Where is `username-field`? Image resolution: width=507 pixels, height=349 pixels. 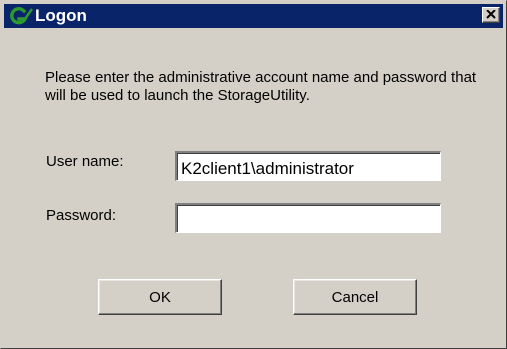 username-field is located at coordinates (308, 166).